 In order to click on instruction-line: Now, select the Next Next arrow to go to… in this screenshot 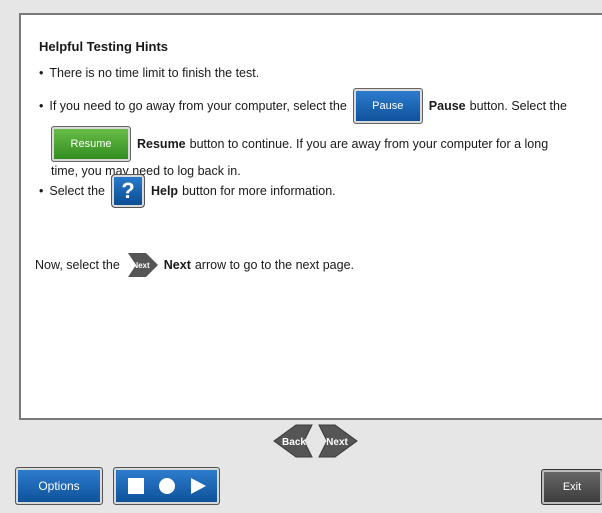, I will do `click(194, 265)`.